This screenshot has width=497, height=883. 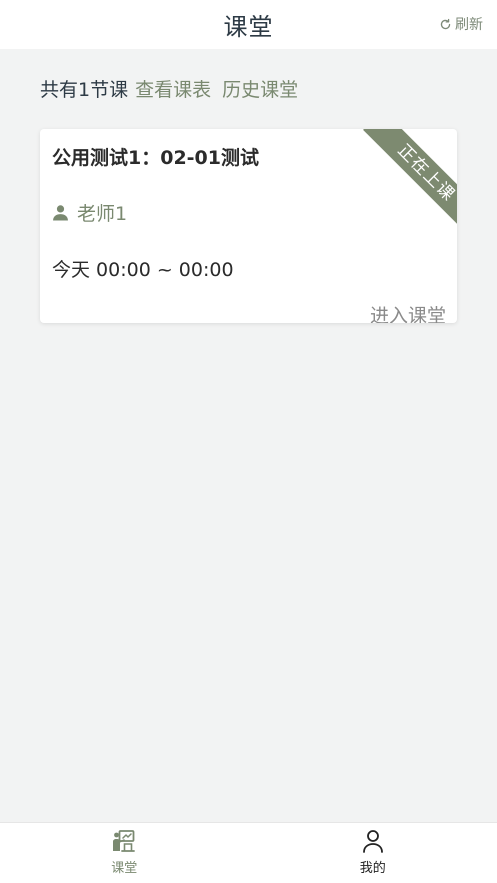 What do you see at coordinates (372, 841) in the screenshot?
I see `person-outline-icon` at bounding box center [372, 841].